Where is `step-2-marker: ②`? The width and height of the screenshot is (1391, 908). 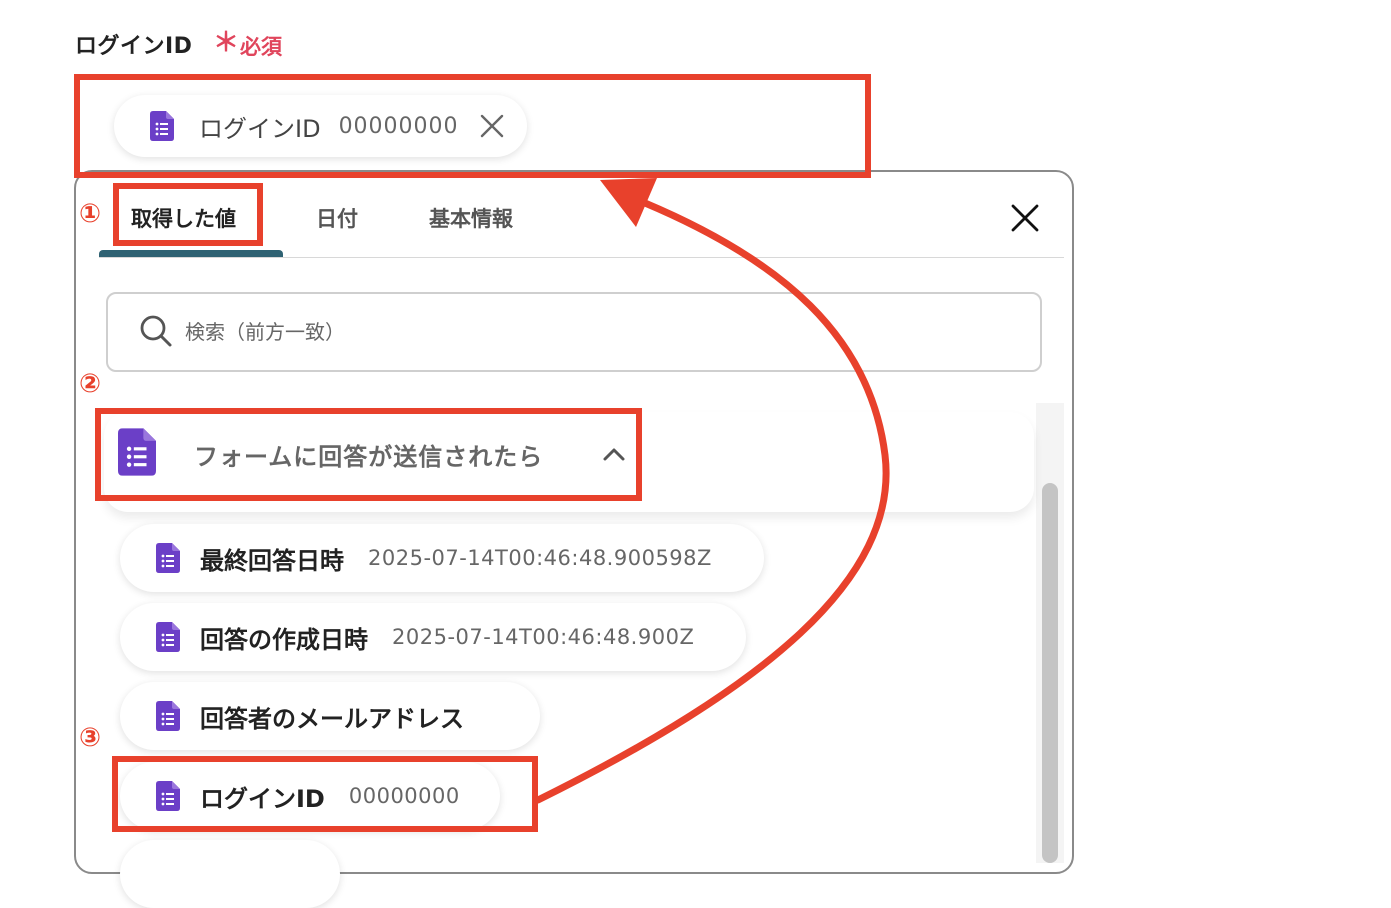 step-2-marker: ② is located at coordinates (90, 384).